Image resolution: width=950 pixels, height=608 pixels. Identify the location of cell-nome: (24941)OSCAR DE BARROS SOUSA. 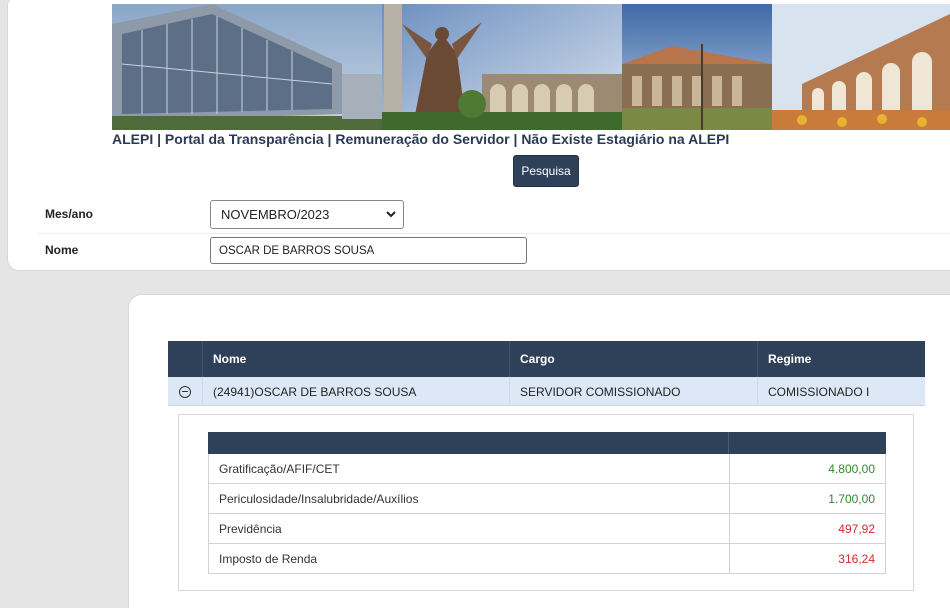
(355, 391).